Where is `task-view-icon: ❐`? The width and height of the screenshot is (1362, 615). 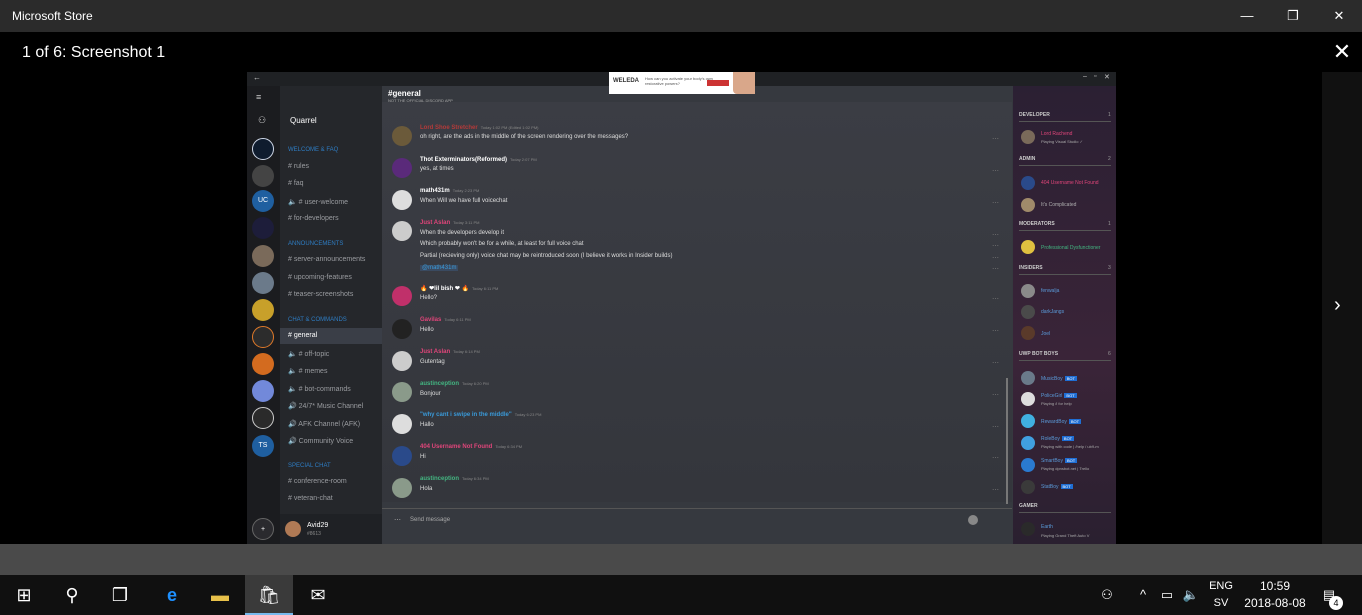
task-view-icon: ❐ is located at coordinates (120, 595).